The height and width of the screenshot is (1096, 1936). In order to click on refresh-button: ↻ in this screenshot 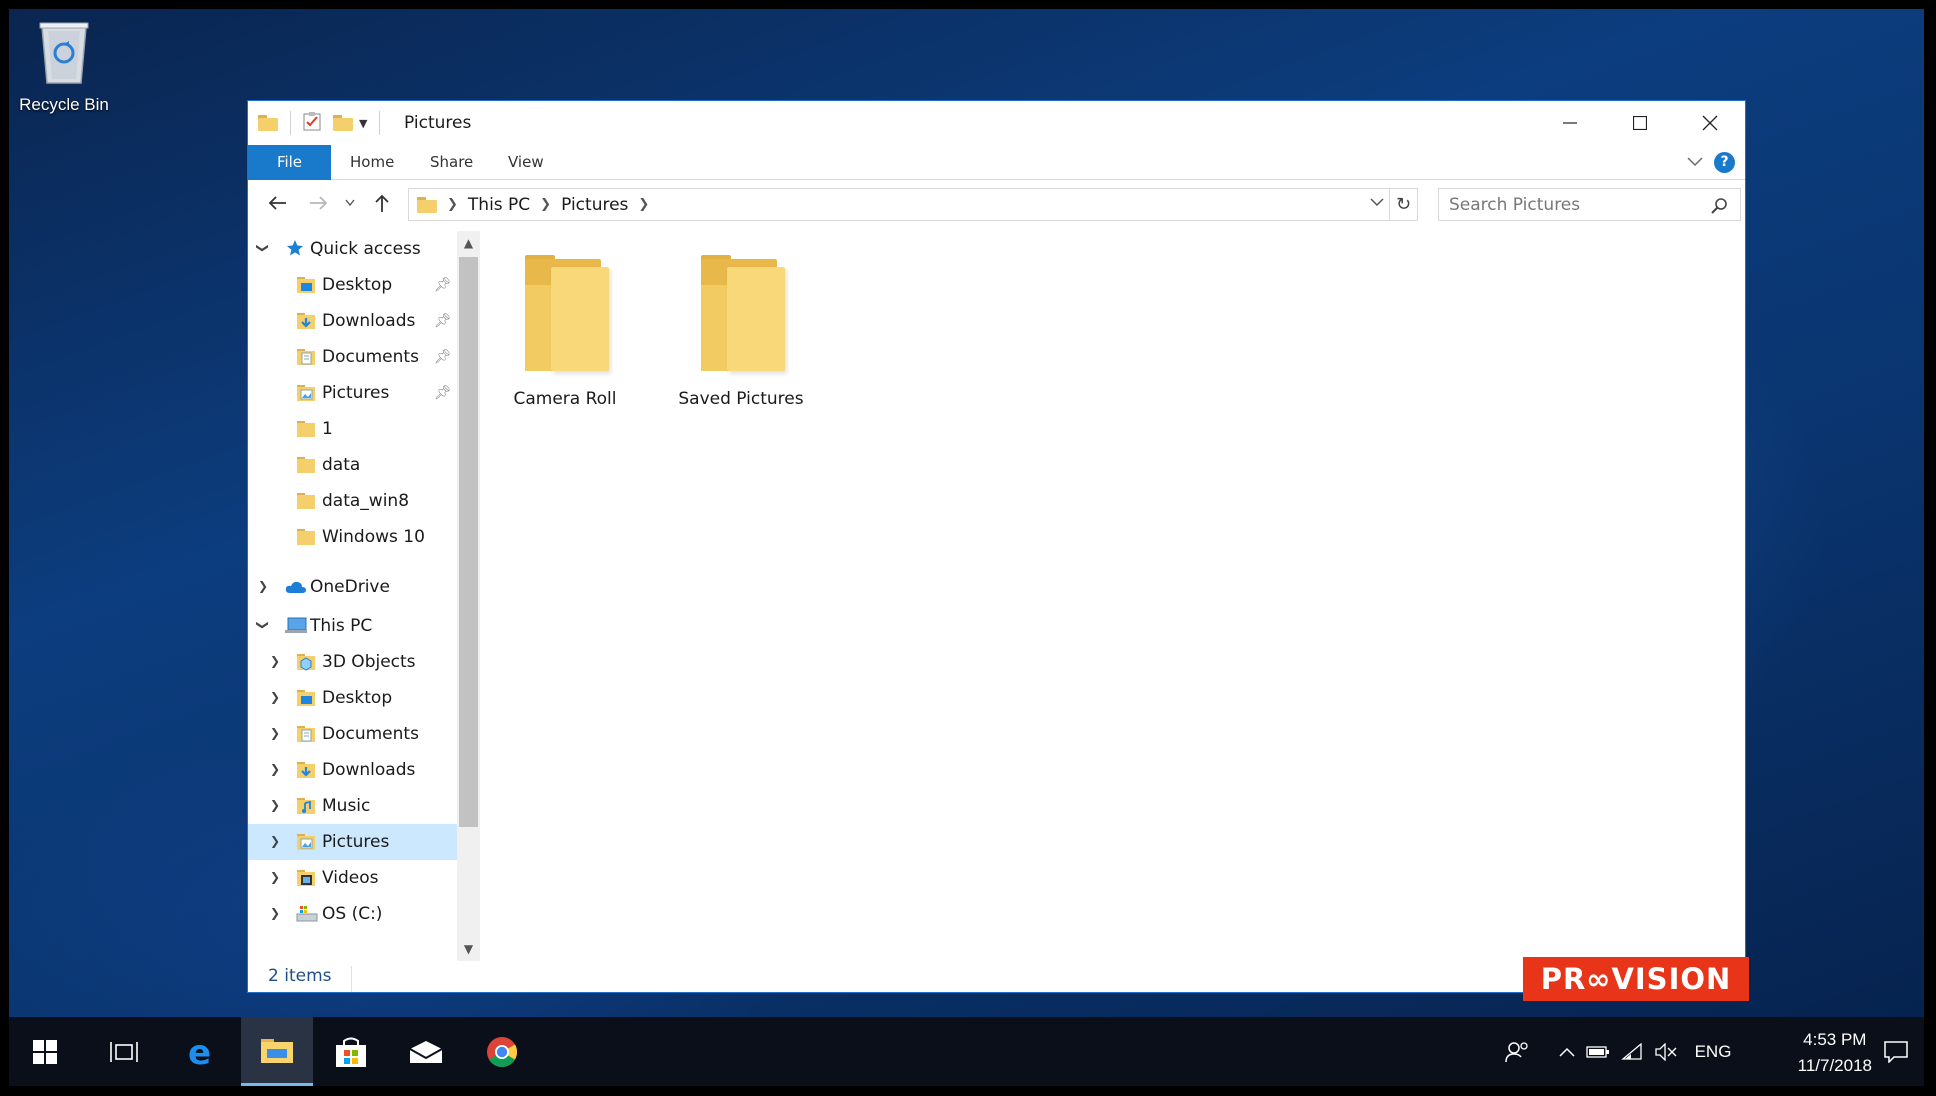, I will do `click(1403, 204)`.